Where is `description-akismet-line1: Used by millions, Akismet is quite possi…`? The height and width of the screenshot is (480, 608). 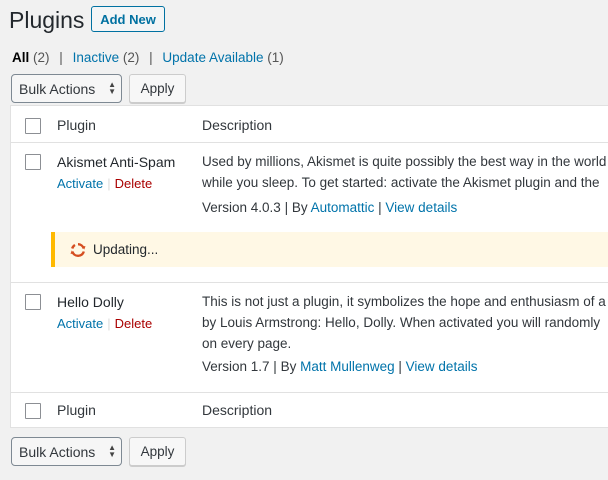 description-akismet-line1: Used by millions, Akismet is quite possi… is located at coordinates (404, 161).